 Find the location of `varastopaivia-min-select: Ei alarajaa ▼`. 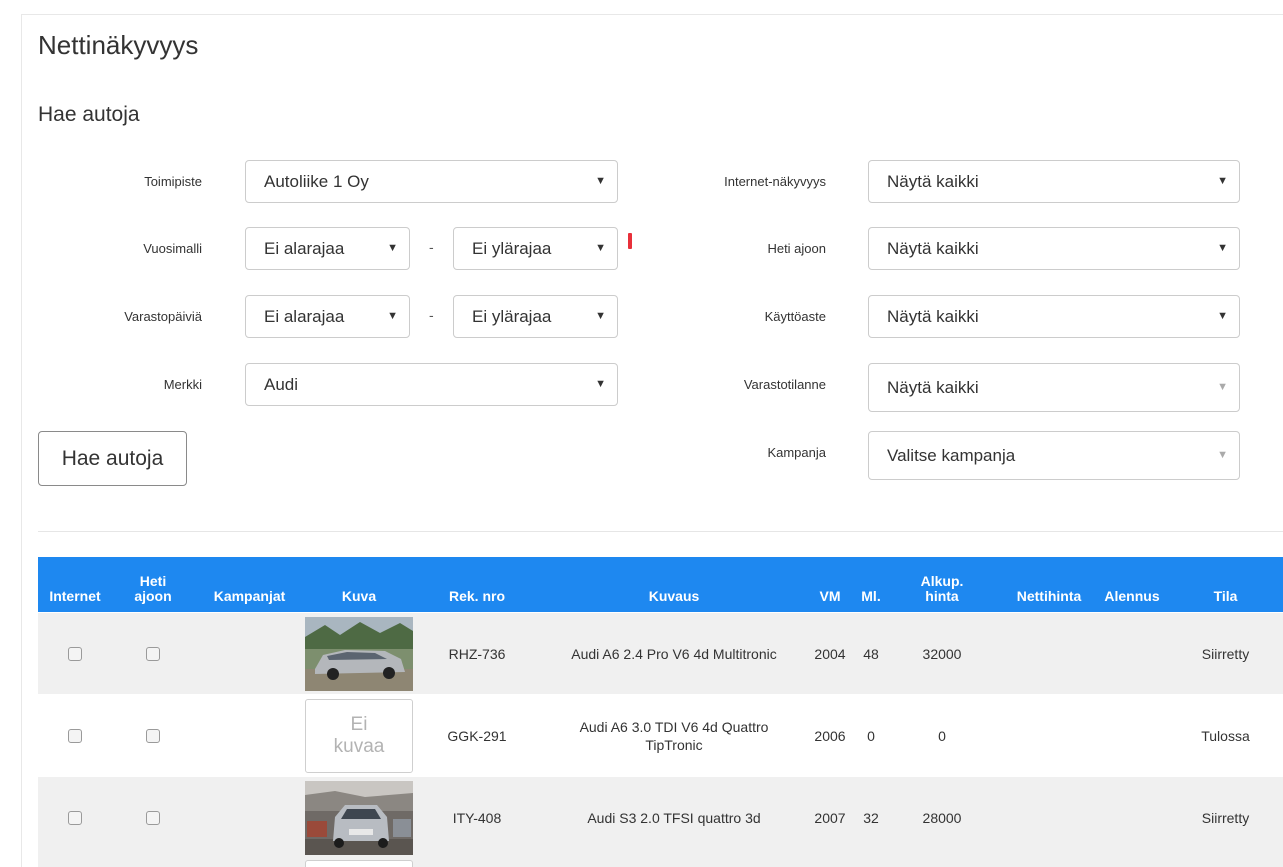

varastopaivia-min-select: Ei alarajaa ▼ is located at coordinates (327, 316).